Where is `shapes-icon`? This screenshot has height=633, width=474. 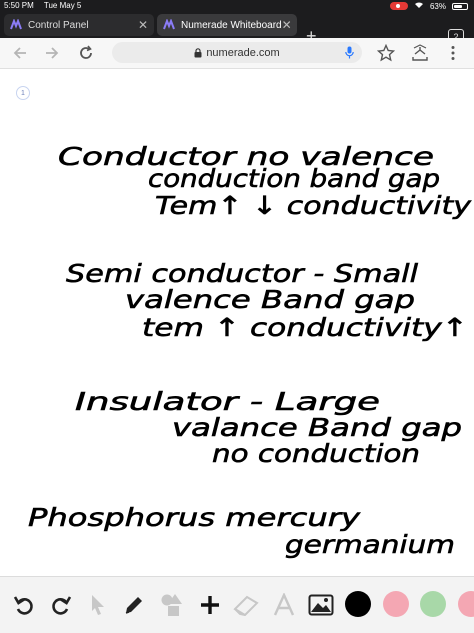
shapes-icon is located at coordinates (172, 605).